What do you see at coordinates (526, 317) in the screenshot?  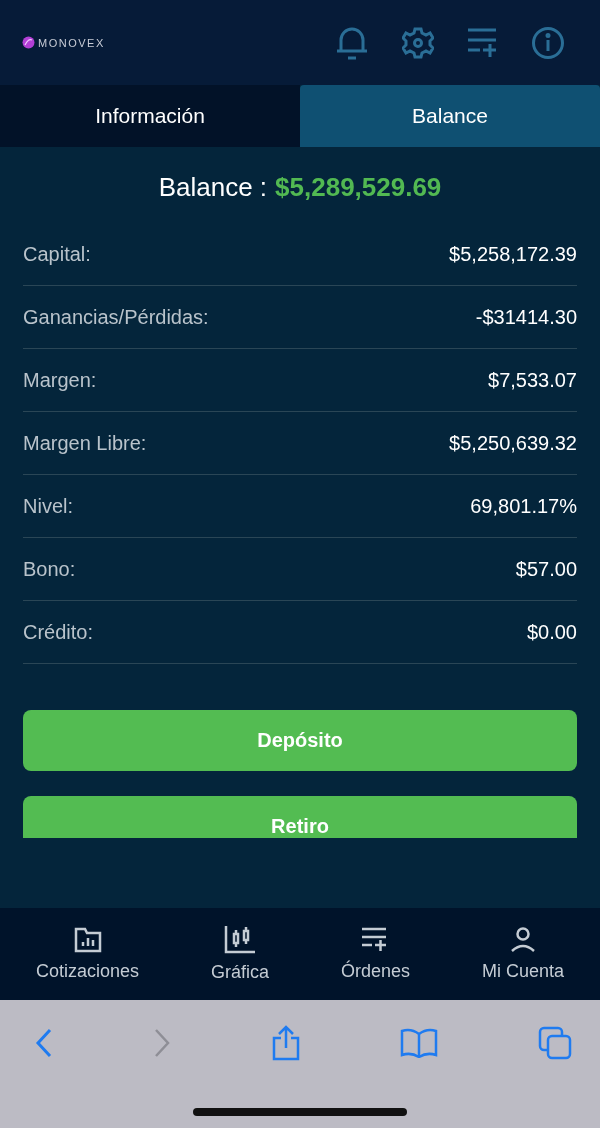 I see `row-value: -$31414.30` at bounding box center [526, 317].